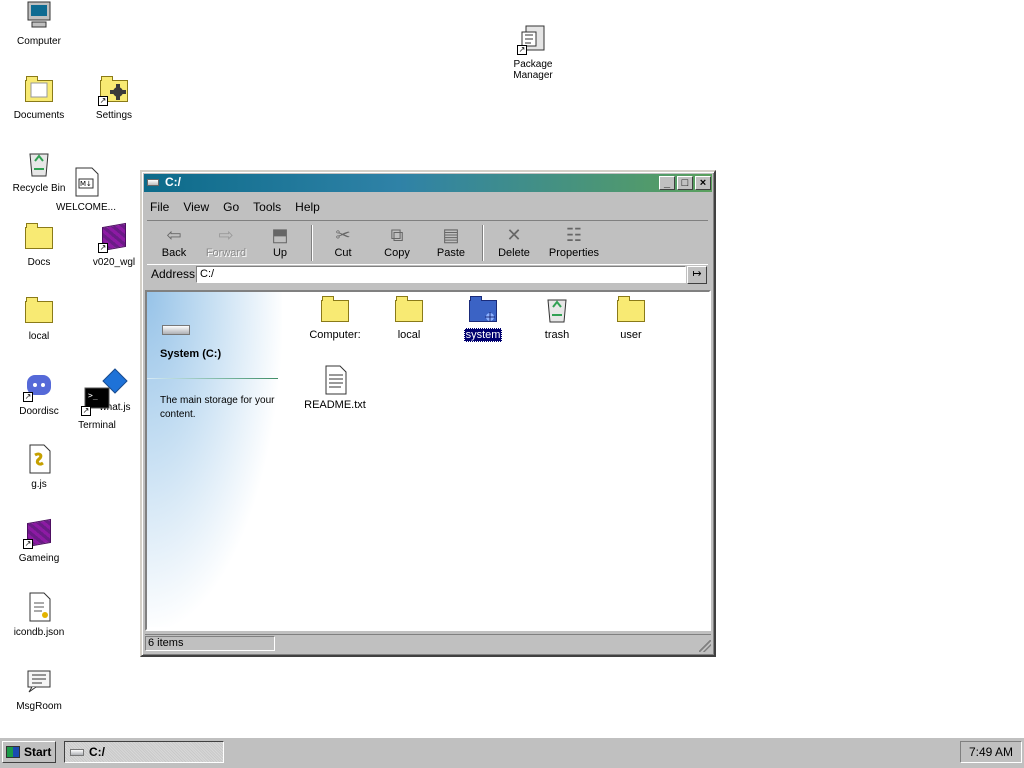  Describe the element at coordinates (428, 183) in the screenshot. I see `window-titlebar: C:/ _ □ ×` at that location.